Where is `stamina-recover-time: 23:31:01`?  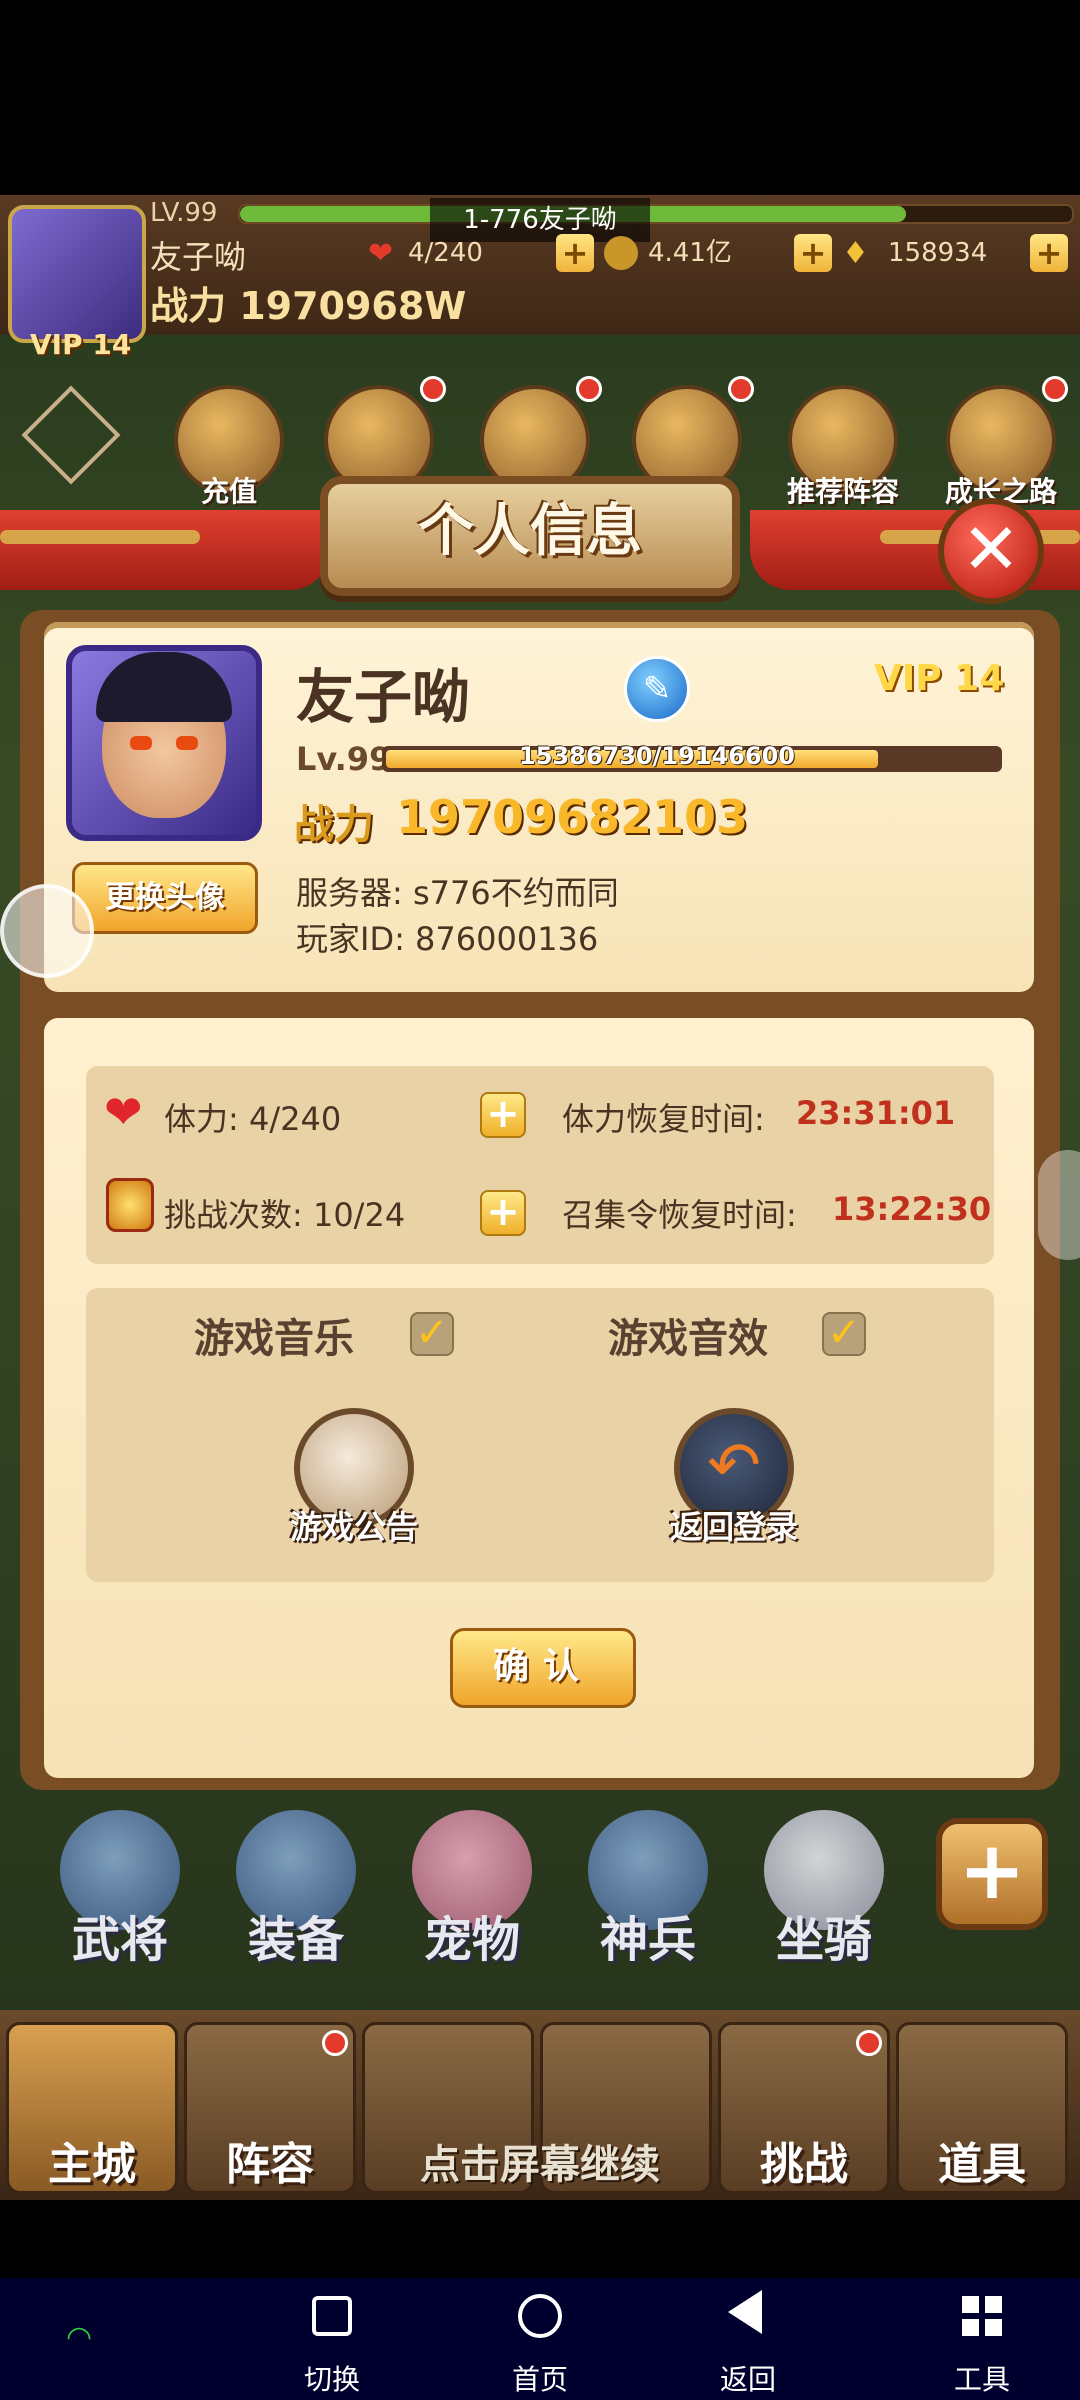 stamina-recover-time: 23:31:01 is located at coordinates (876, 1113).